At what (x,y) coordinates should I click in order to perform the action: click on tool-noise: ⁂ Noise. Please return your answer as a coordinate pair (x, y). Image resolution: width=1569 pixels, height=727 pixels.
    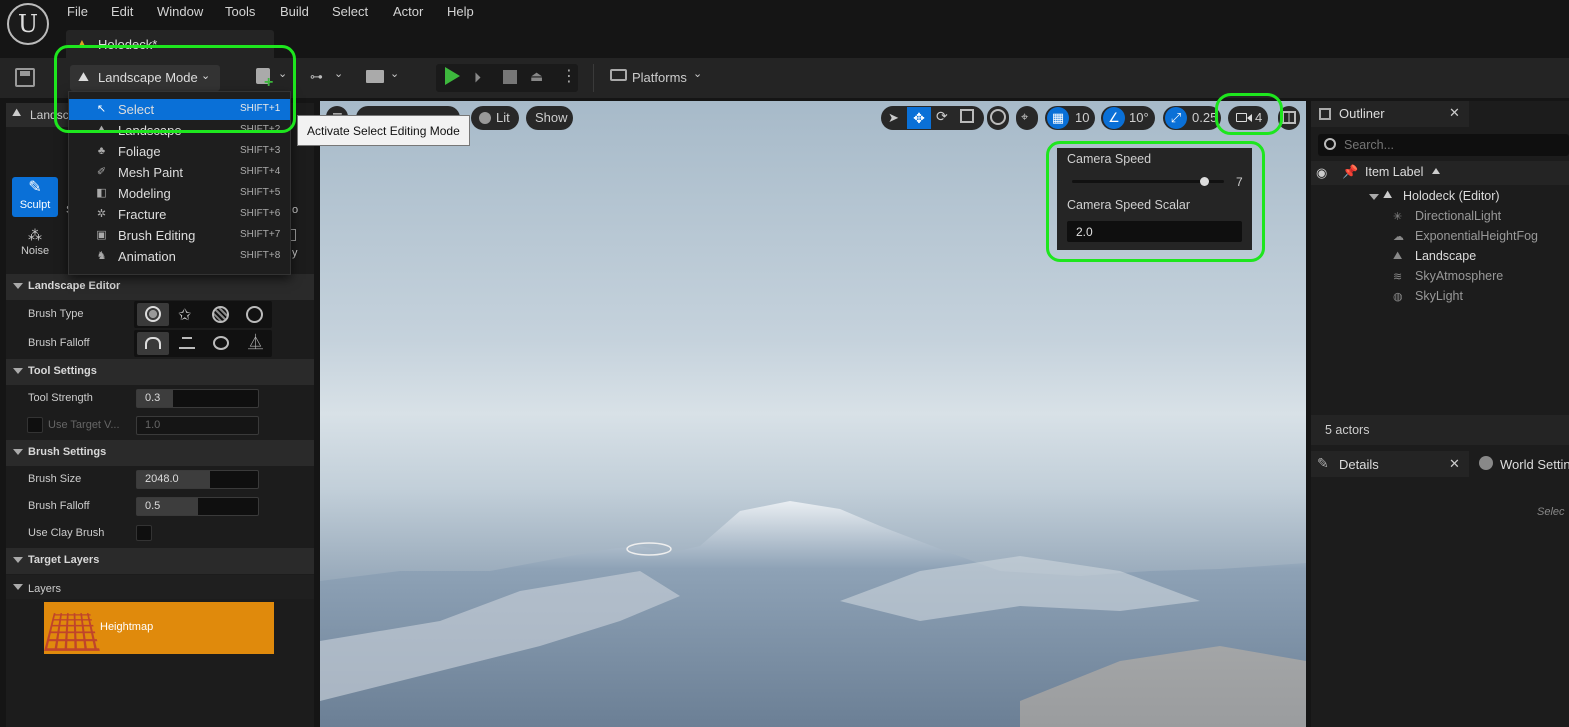
    Looking at the image, I should click on (35, 243).